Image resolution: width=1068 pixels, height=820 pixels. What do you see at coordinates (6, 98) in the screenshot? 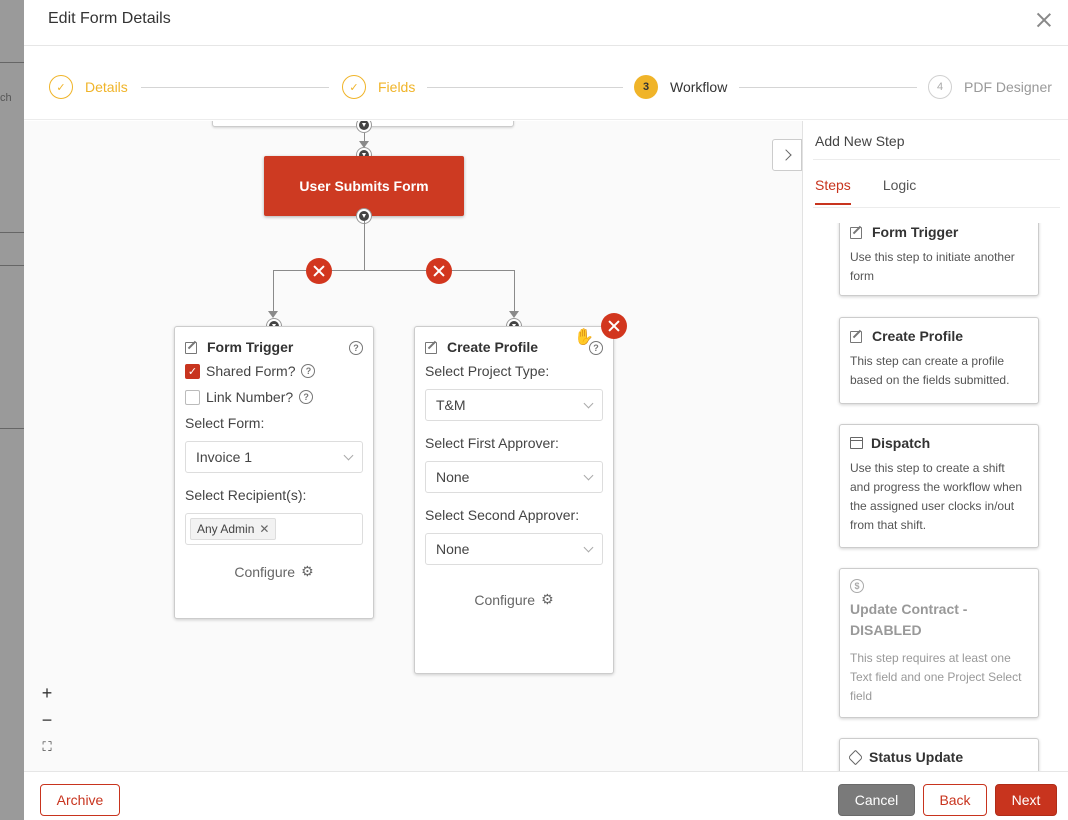
I see `background-text: ch` at bounding box center [6, 98].